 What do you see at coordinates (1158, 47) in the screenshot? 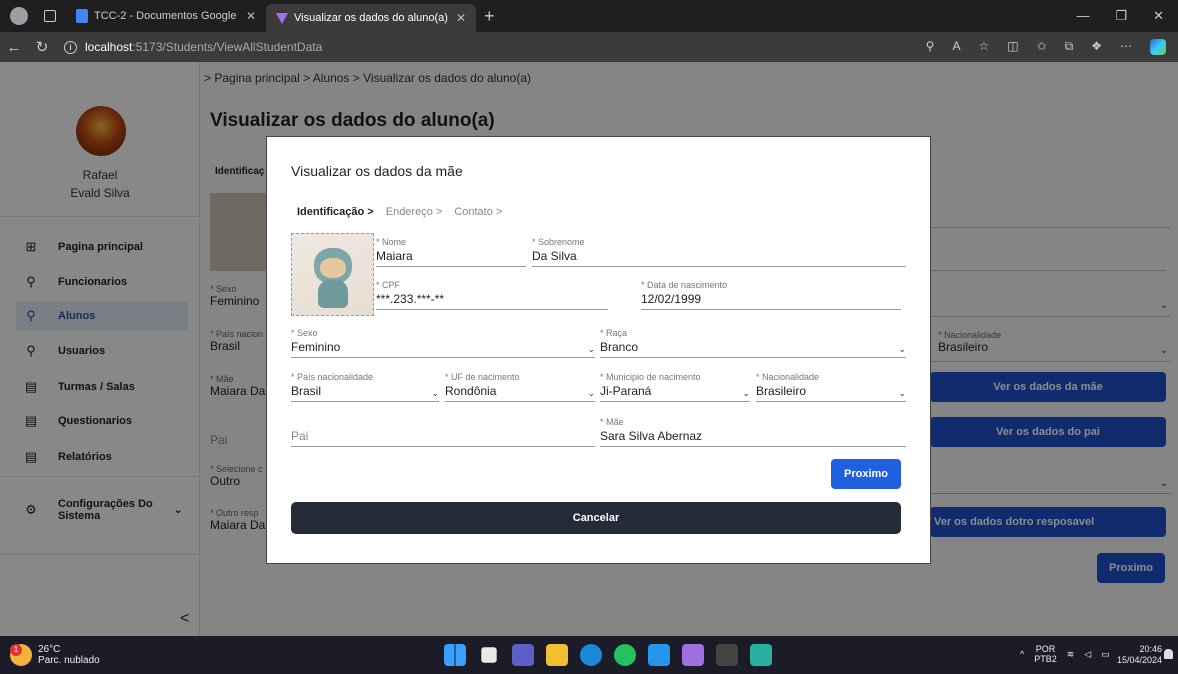
I see `copilot-icon` at bounding box center [1158, 47].